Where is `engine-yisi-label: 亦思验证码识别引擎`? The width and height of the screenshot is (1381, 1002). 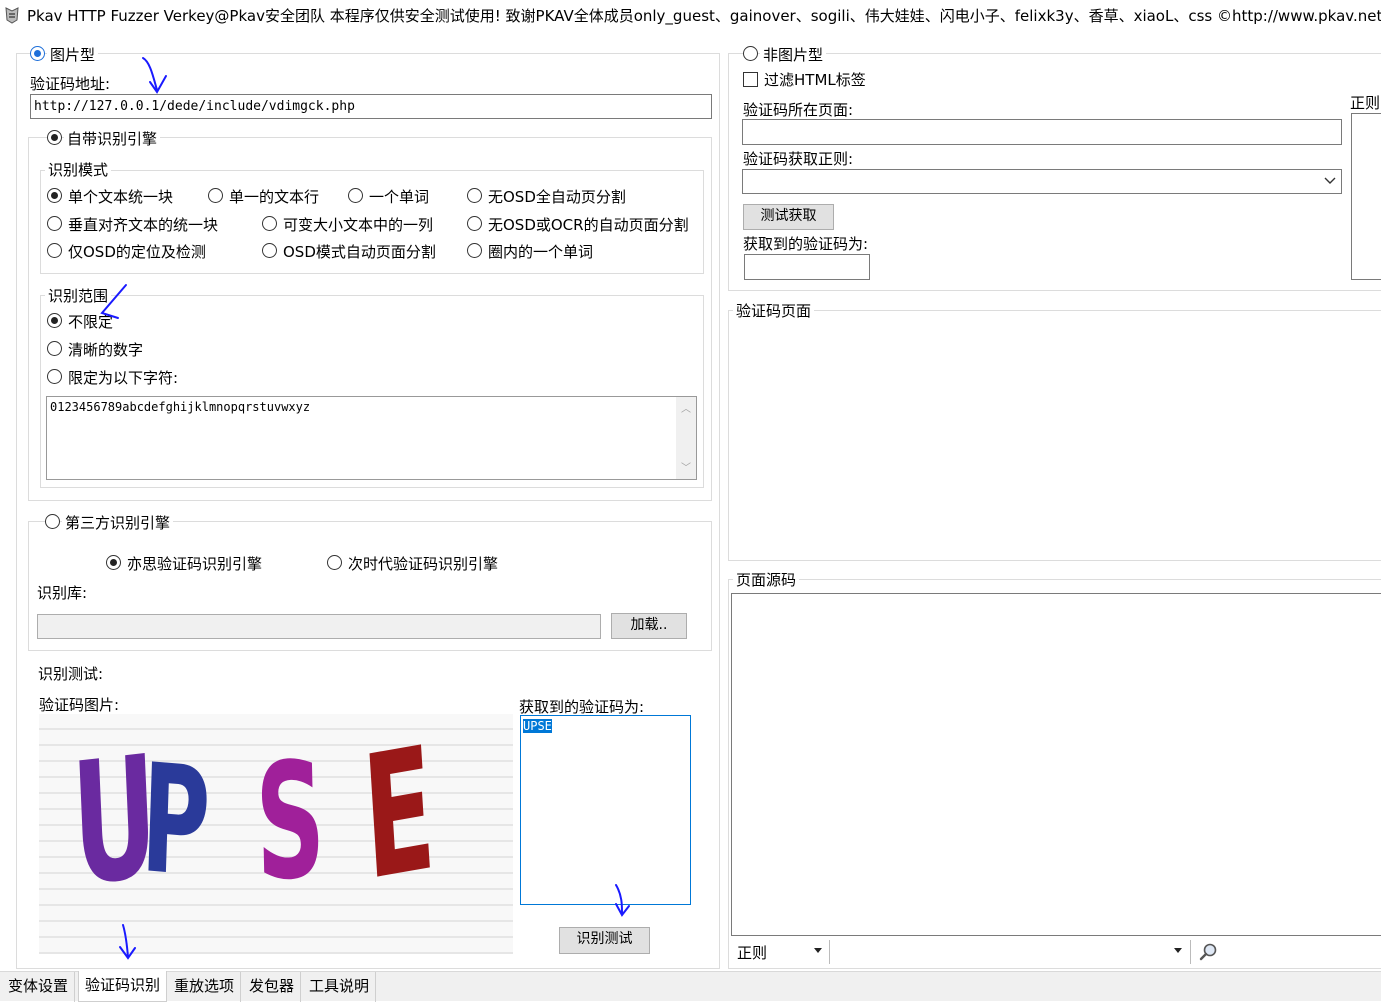 engine-yisi-label: 亦思验证码识别引擎 is located at coordinates (195, 564).